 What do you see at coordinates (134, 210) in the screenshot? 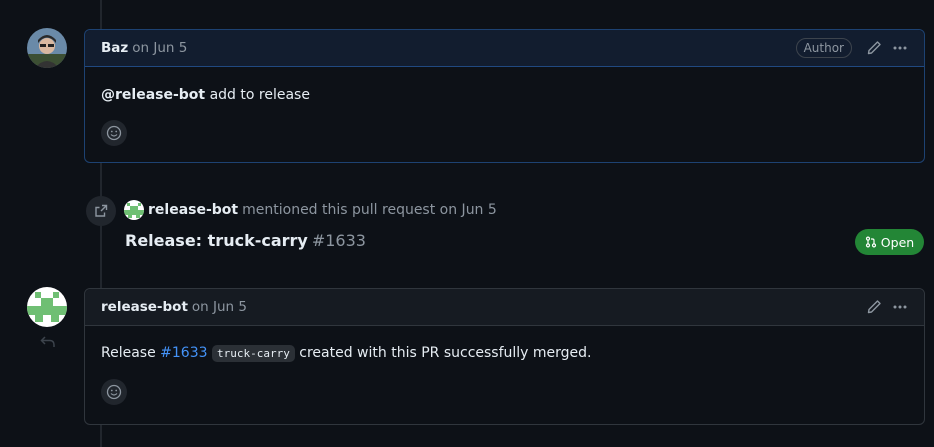
I see `avatar-release-bot-small` at bounding box center [134, 210].